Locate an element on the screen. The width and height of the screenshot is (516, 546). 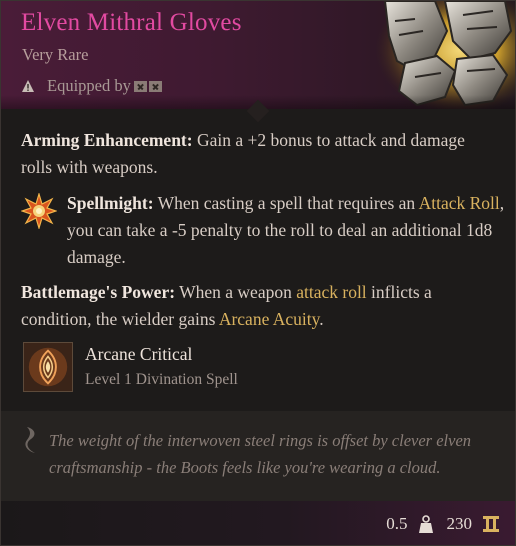
spellmight-icon is located at coordinates (39, 211).